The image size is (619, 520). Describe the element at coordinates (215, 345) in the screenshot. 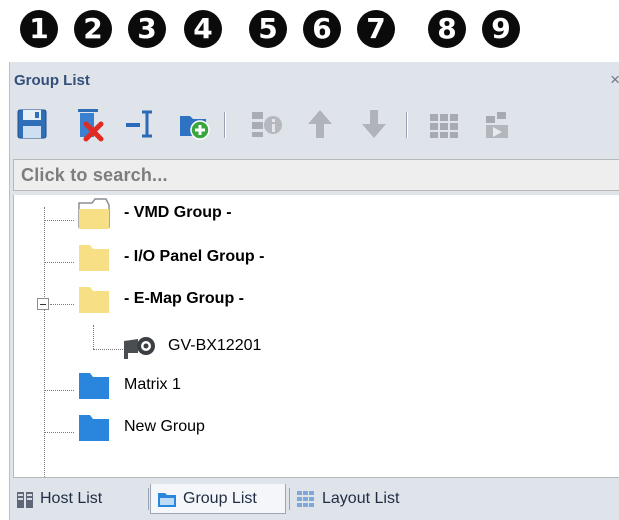

I see `tree-item-label: GV-BX12201` at that location.